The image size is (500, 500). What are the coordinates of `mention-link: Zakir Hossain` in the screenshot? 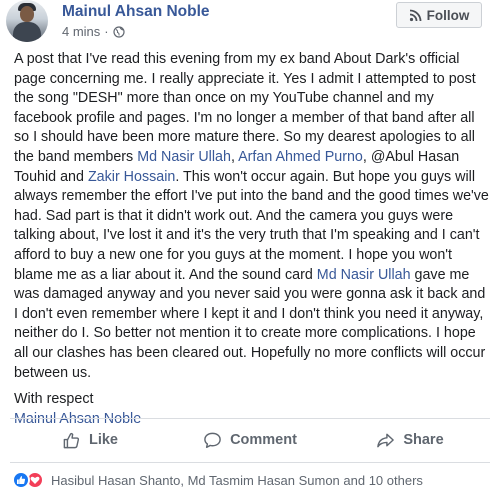 It's located at (131, 177).